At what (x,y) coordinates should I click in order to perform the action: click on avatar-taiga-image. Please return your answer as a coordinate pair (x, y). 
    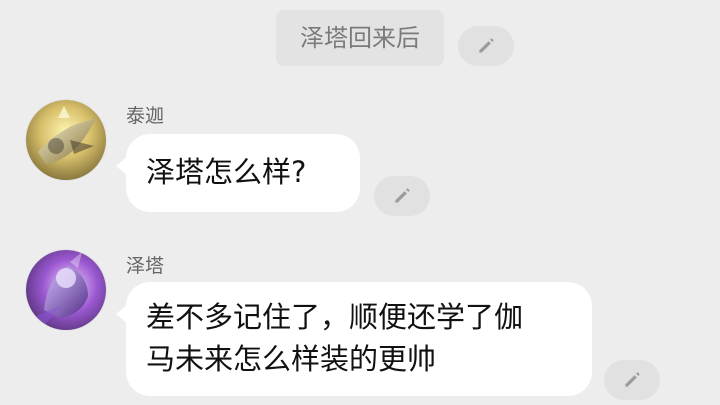
    Looking at the image, I should click on (66, 140).